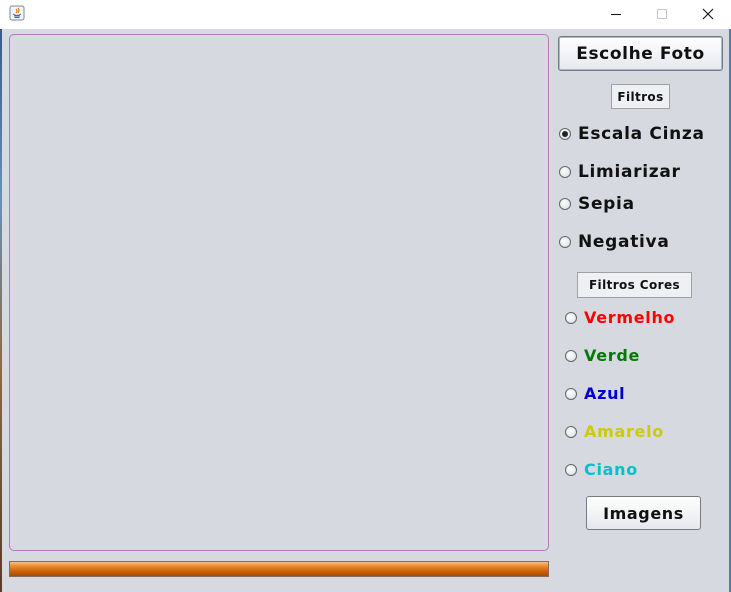 The image size is (731, 592). Describe the element at coordinates (1, 310) in the screenshot. I see `desktop-background-strip` at that location.